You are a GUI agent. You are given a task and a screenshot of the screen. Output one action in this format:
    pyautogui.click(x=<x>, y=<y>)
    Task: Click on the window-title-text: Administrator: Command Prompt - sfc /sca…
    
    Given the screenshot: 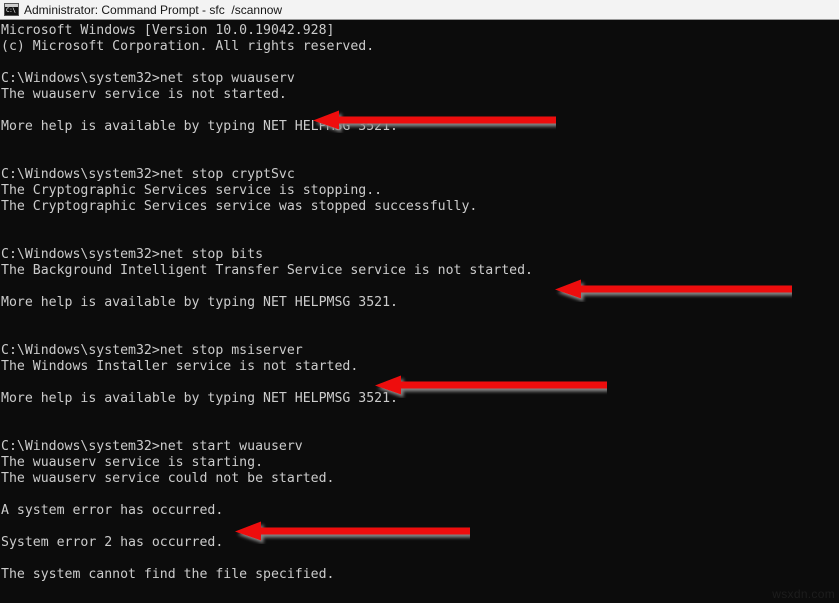 What is the action you would take?
    pyautogui.click(x=153, y=9)
    